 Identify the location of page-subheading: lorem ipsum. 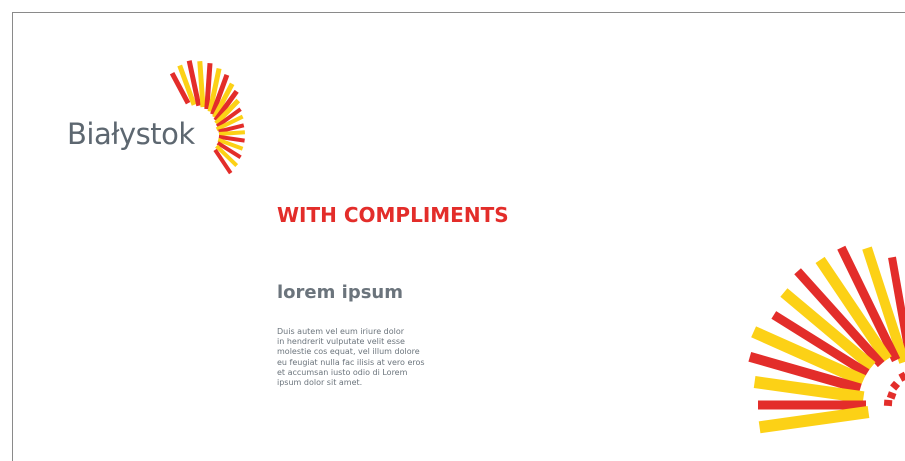
(340, 292).